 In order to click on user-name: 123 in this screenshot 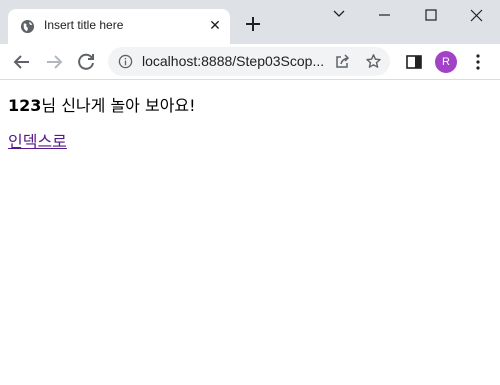, I will do `click(25, 105)`.